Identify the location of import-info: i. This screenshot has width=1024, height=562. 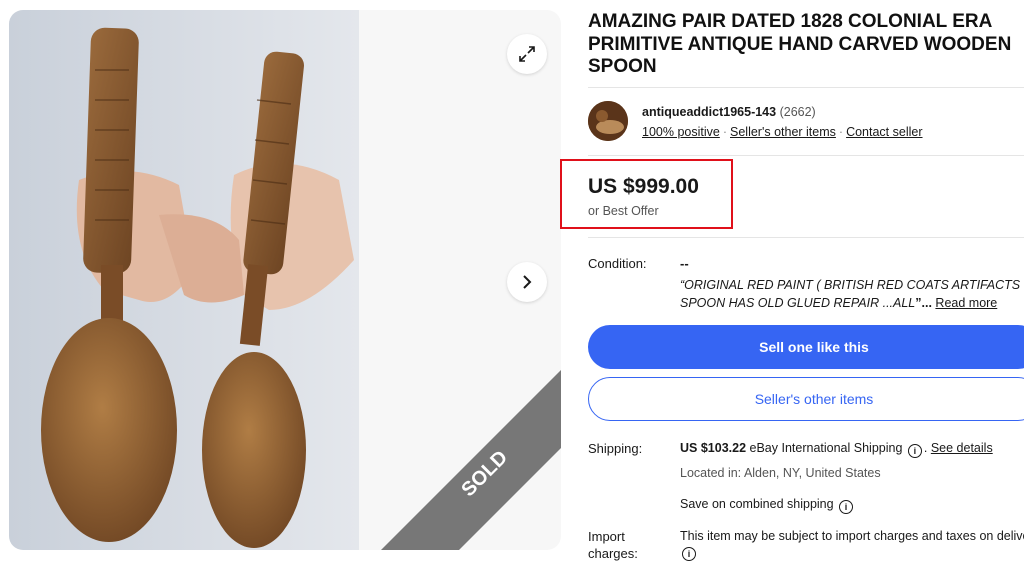
(689, 552).